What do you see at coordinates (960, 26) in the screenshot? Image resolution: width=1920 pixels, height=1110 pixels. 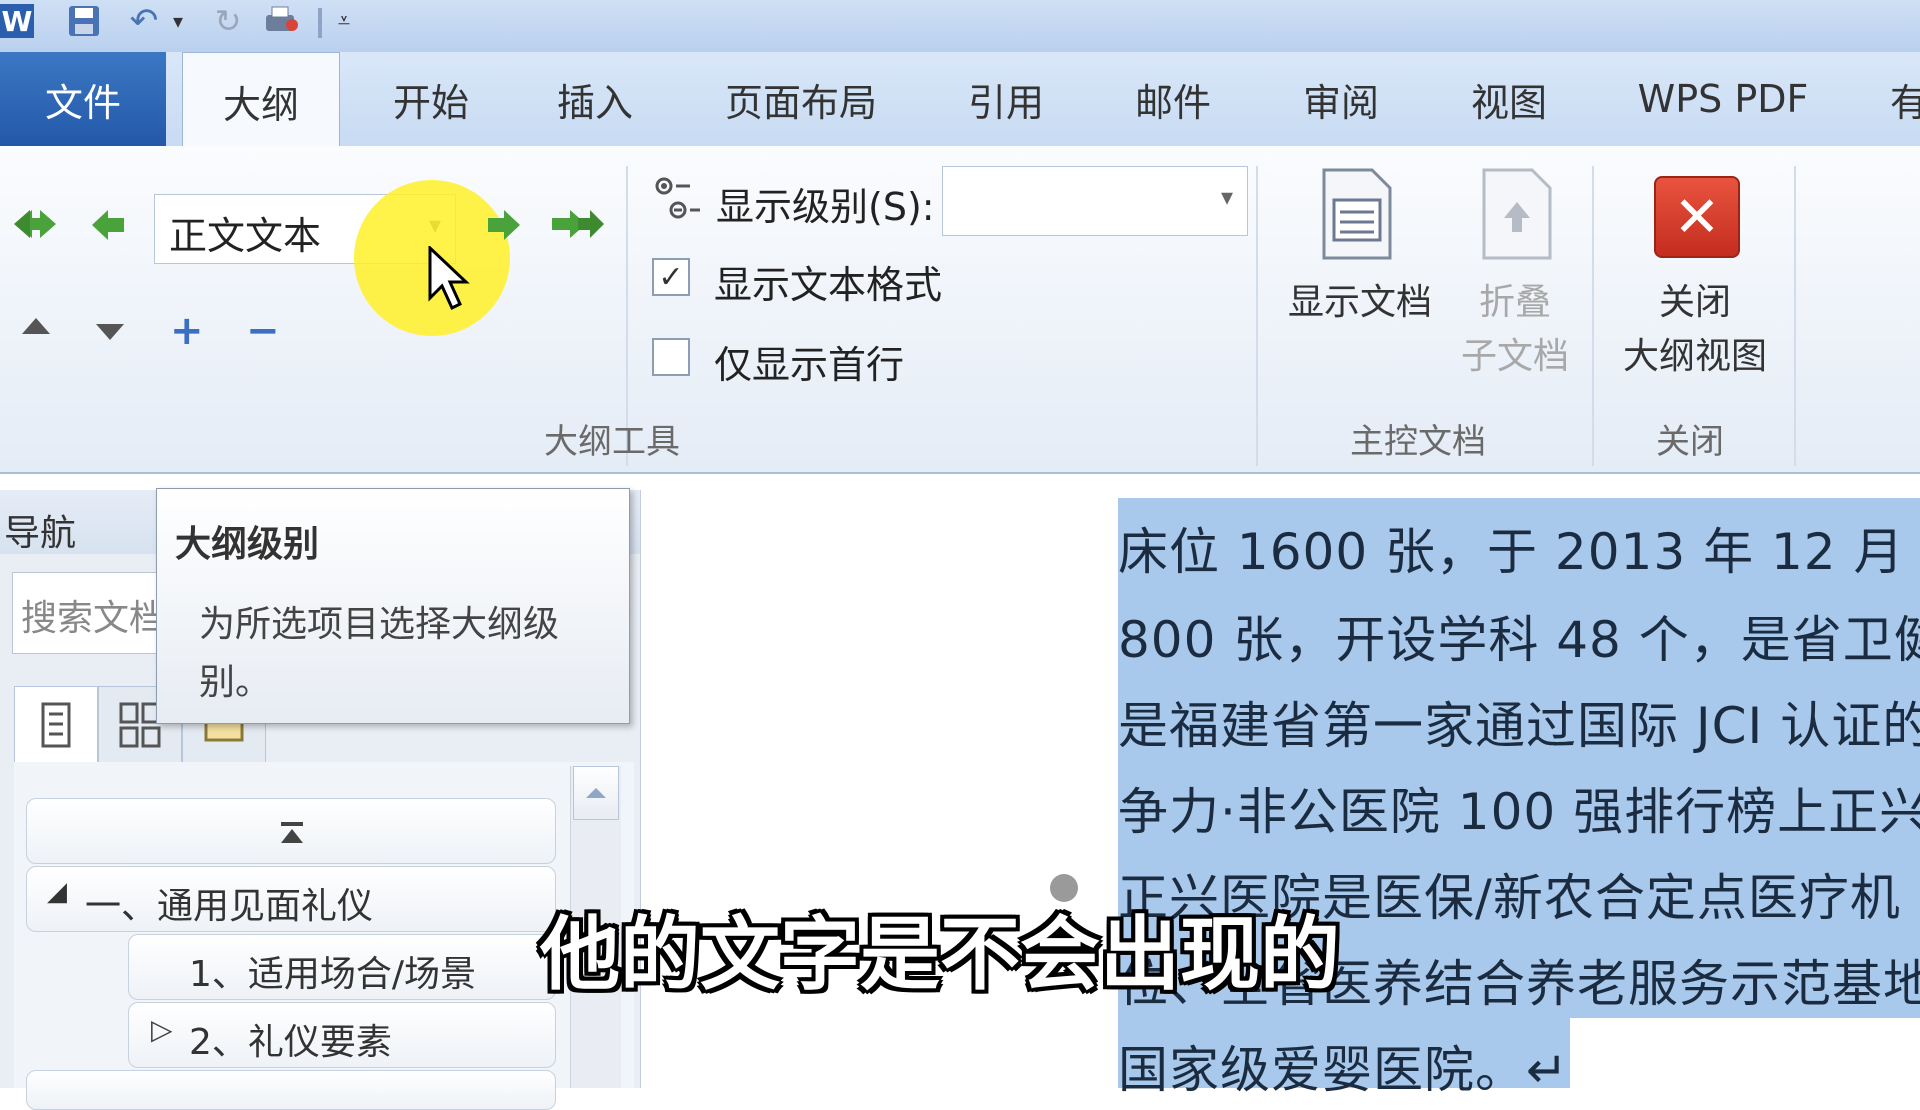 I see `quick-access-toolbar: W ↶ ▾ ↻ ⩡` at bounding box center [960, 26].